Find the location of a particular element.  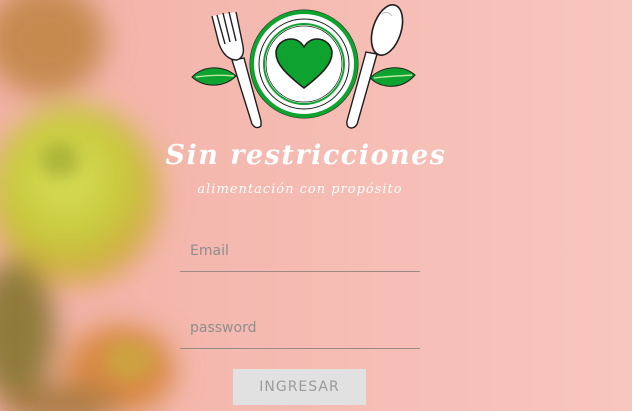

password-field-container is located at coordinates (300, 328).